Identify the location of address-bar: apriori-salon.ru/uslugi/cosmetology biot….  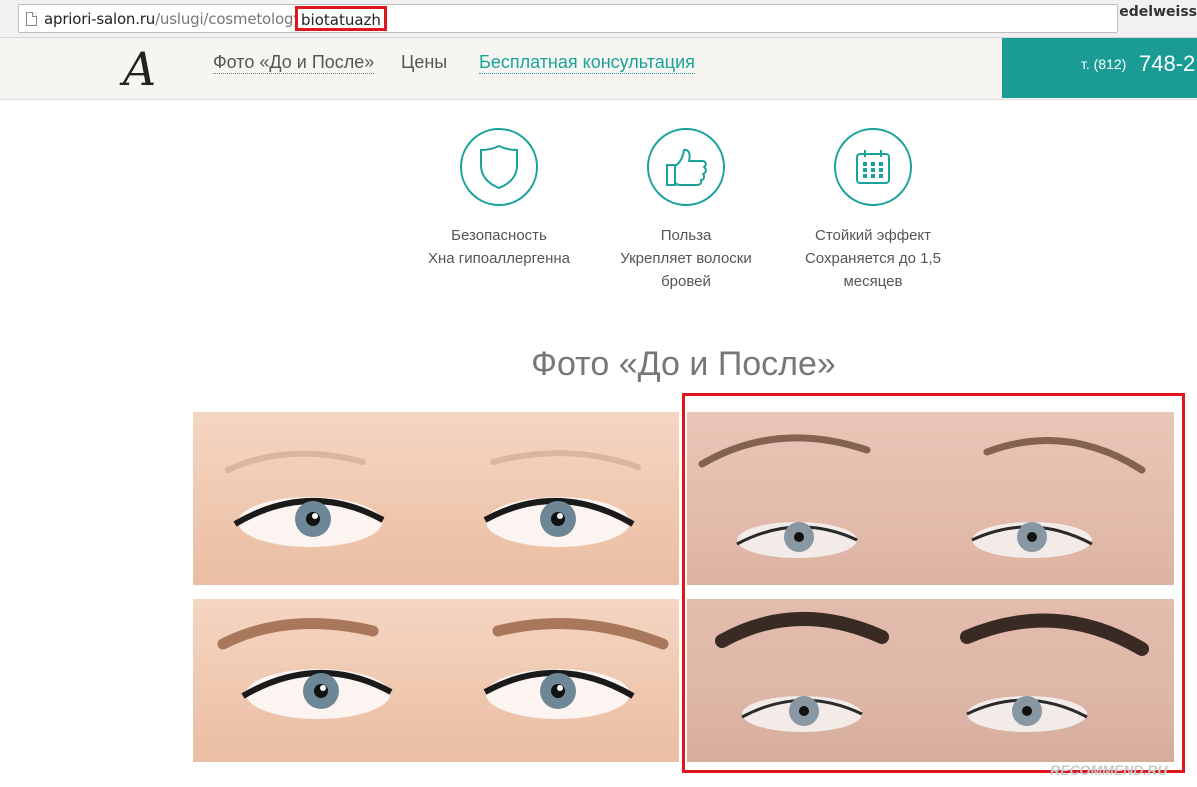
(568, 18).